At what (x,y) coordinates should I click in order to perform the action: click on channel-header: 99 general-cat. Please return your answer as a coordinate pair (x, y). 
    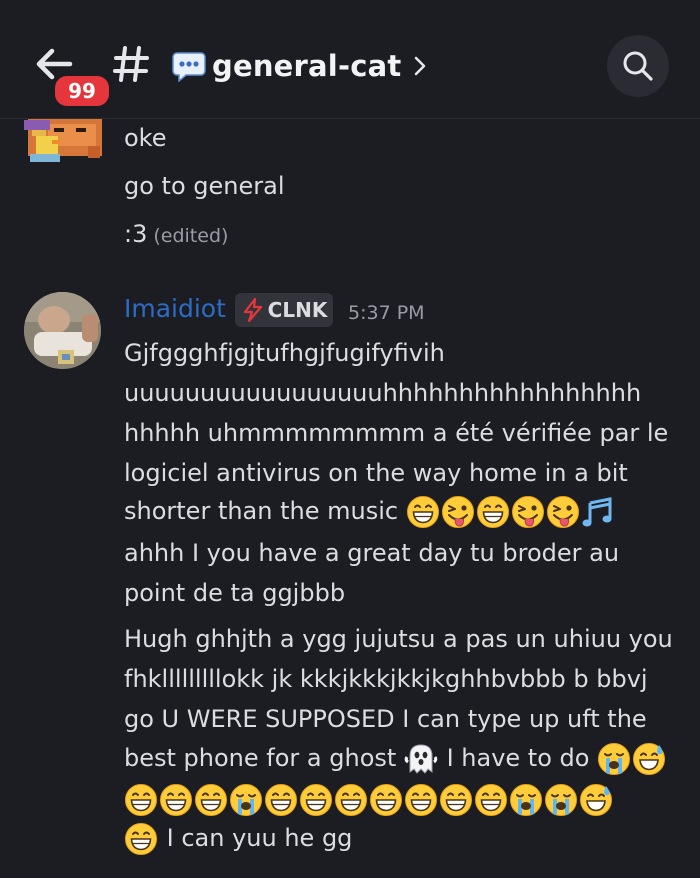
    Looking at the image, I should click on (350, 59).